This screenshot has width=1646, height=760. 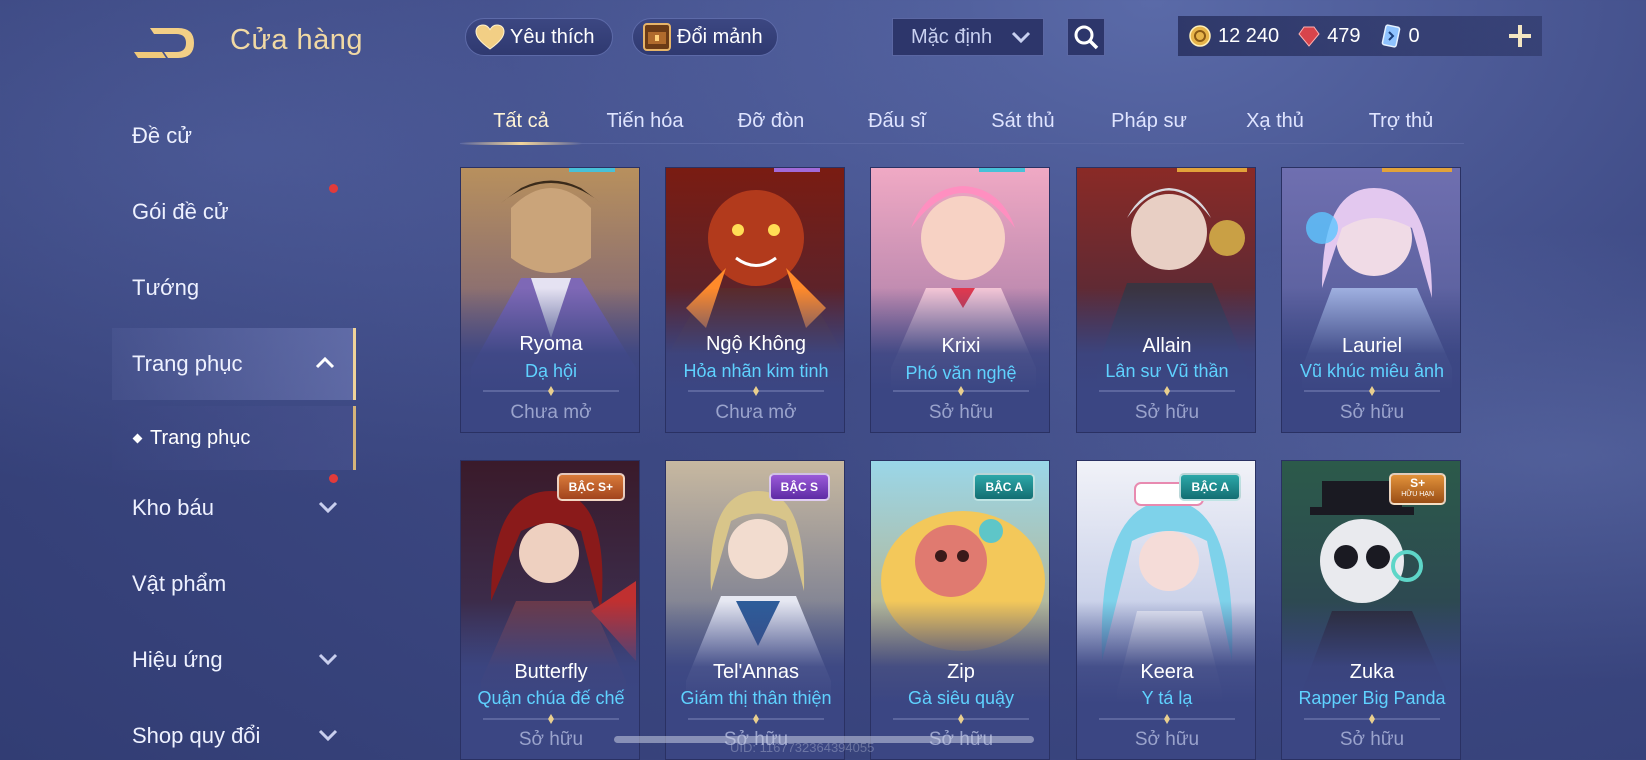 What do you see at coordinates (234, 584) in the screenshot?
I see `sidebar-item-items: Vật phẩm` at bounding box center [234, 584].